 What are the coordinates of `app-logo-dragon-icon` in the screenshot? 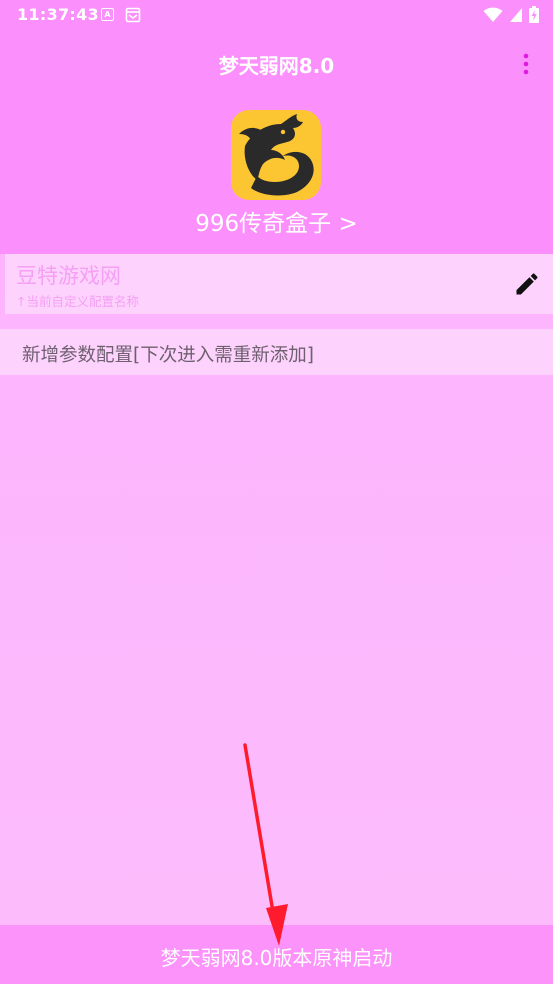 It's located at (276, 155).